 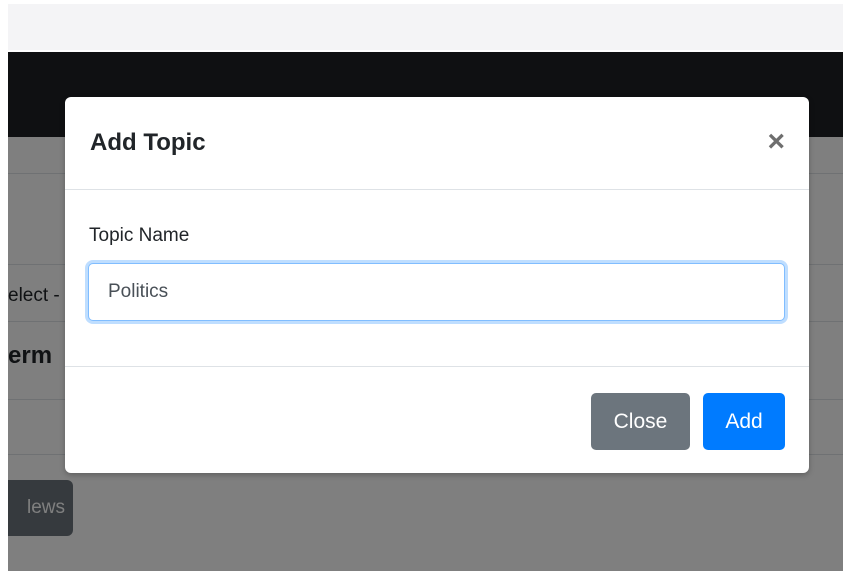 I want to click on topic-name-input, so click(x=436, y=292).